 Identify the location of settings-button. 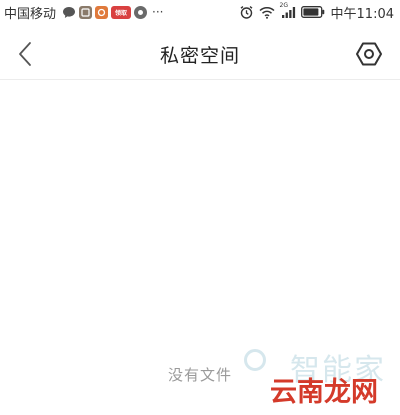
(369, 54).